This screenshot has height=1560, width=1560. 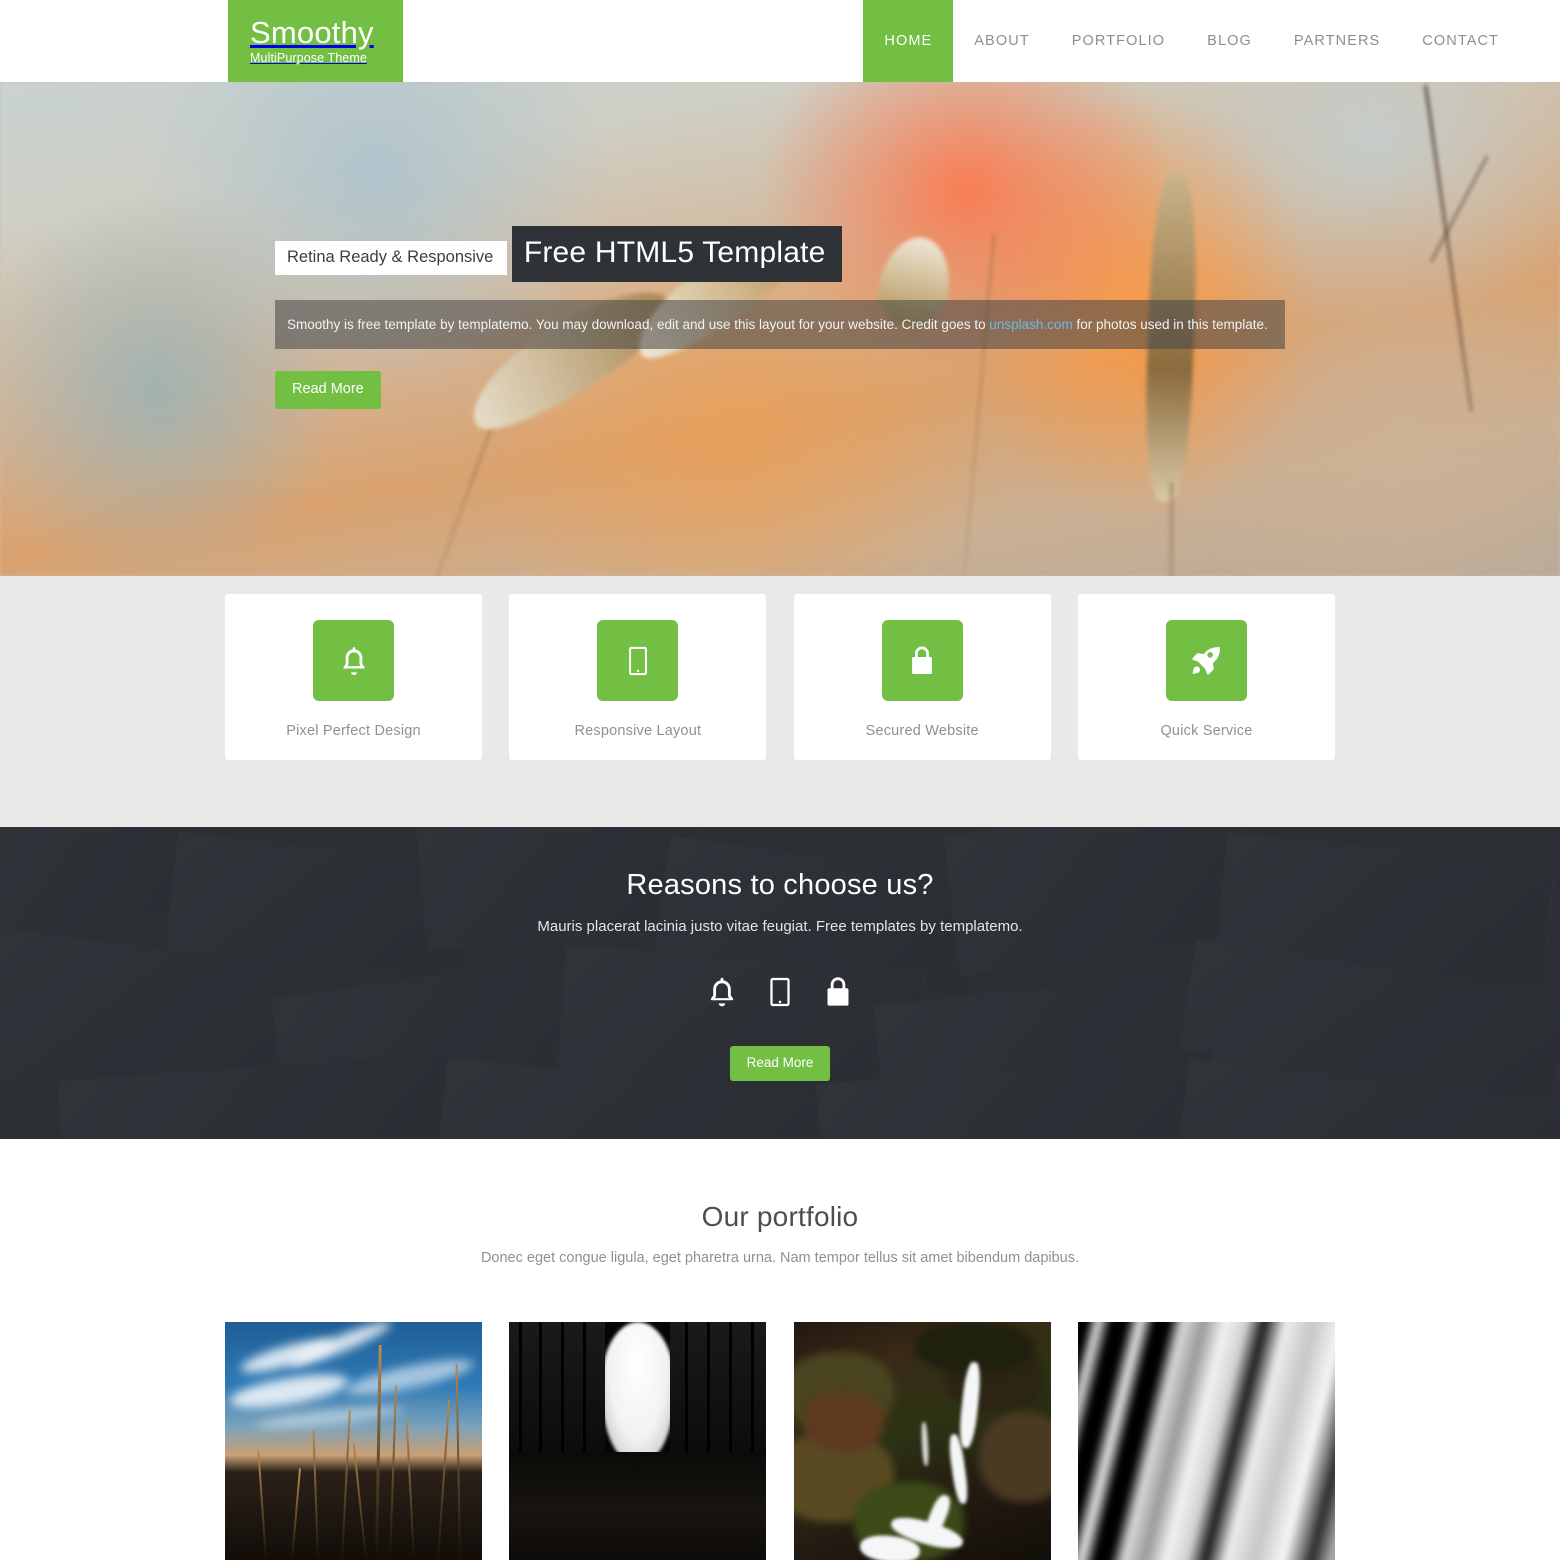 I want to click on feature-card-quick-service: Quick Service, so click(x=1206, y=677).